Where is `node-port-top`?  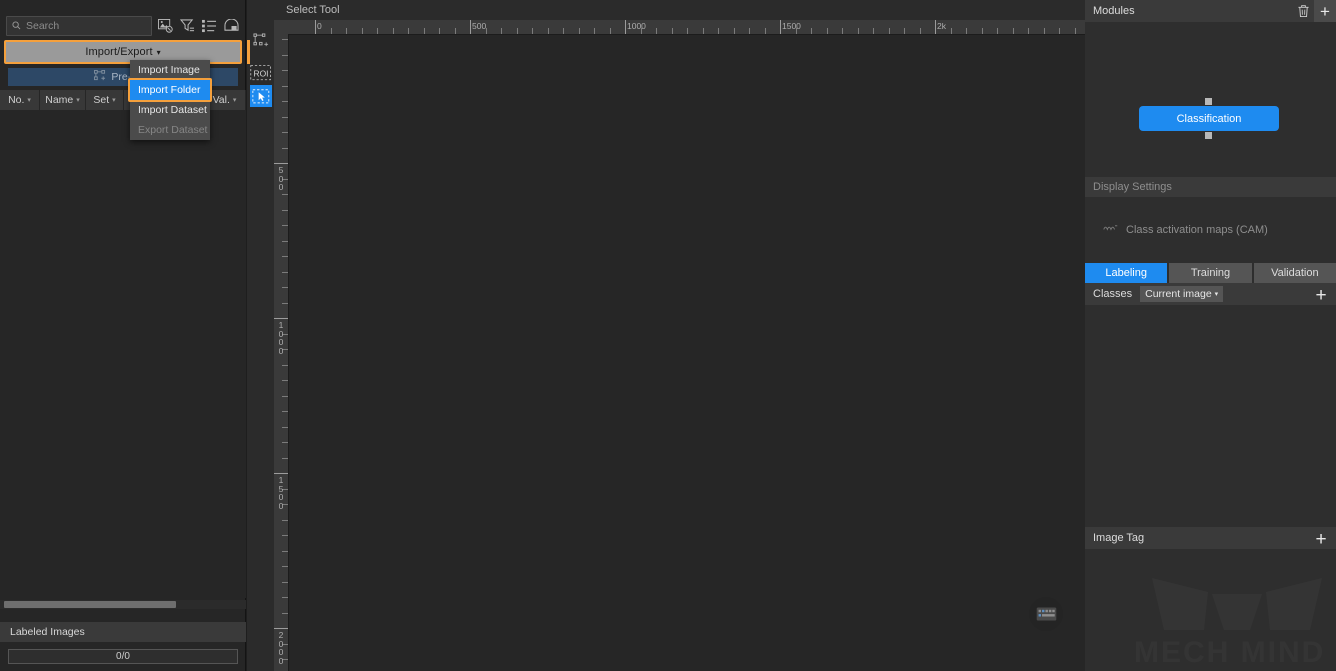
node-port-top is located at coordinates (1208, 101).